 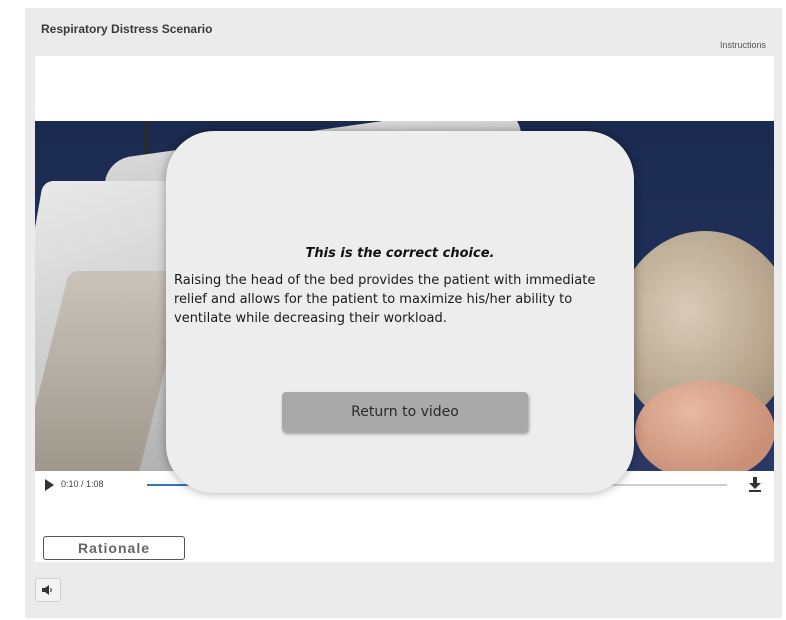 I want to click on mute-button, so click(x=48, y=590).